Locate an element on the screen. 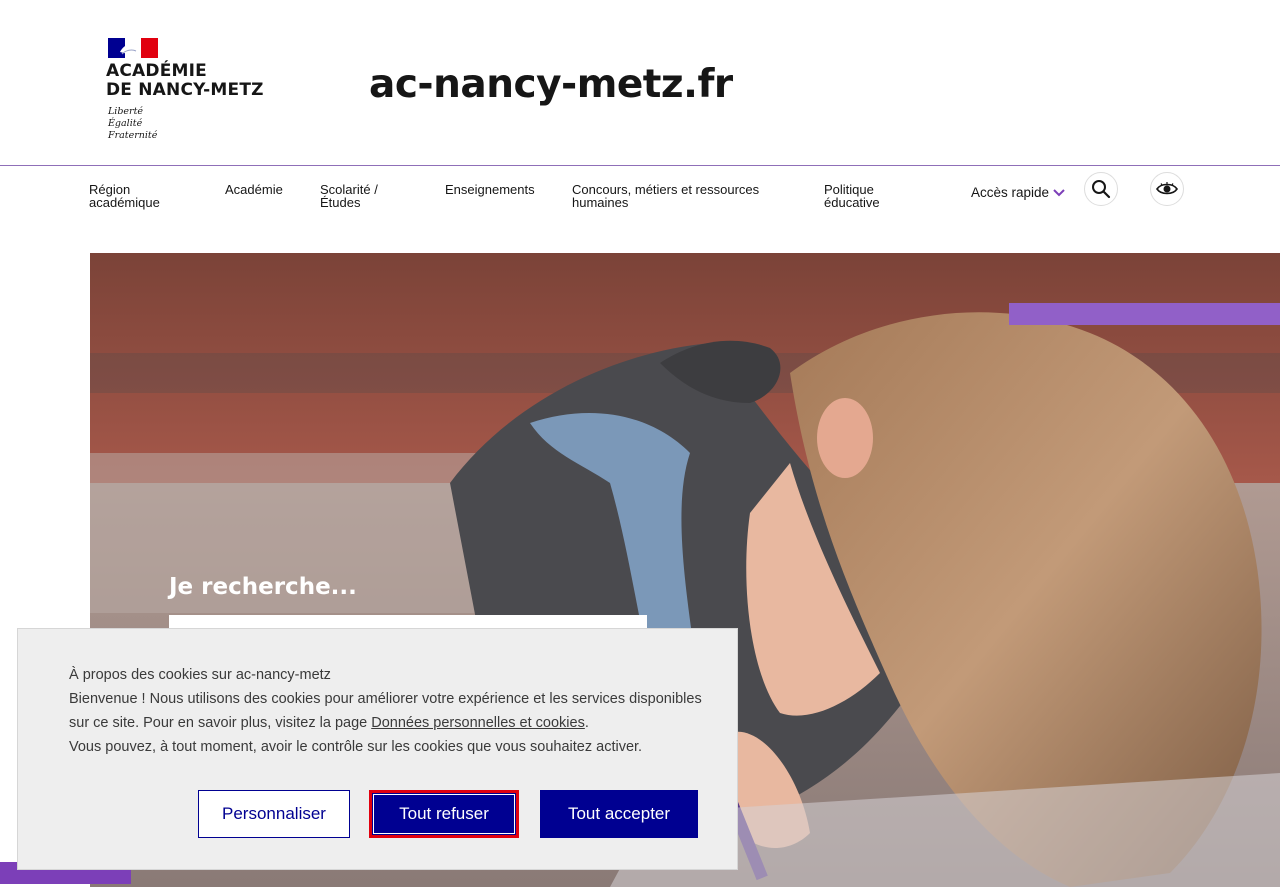 The width and height of the screenshot is (1280, 887). eye-icon is located at coordinates (1167, 188).